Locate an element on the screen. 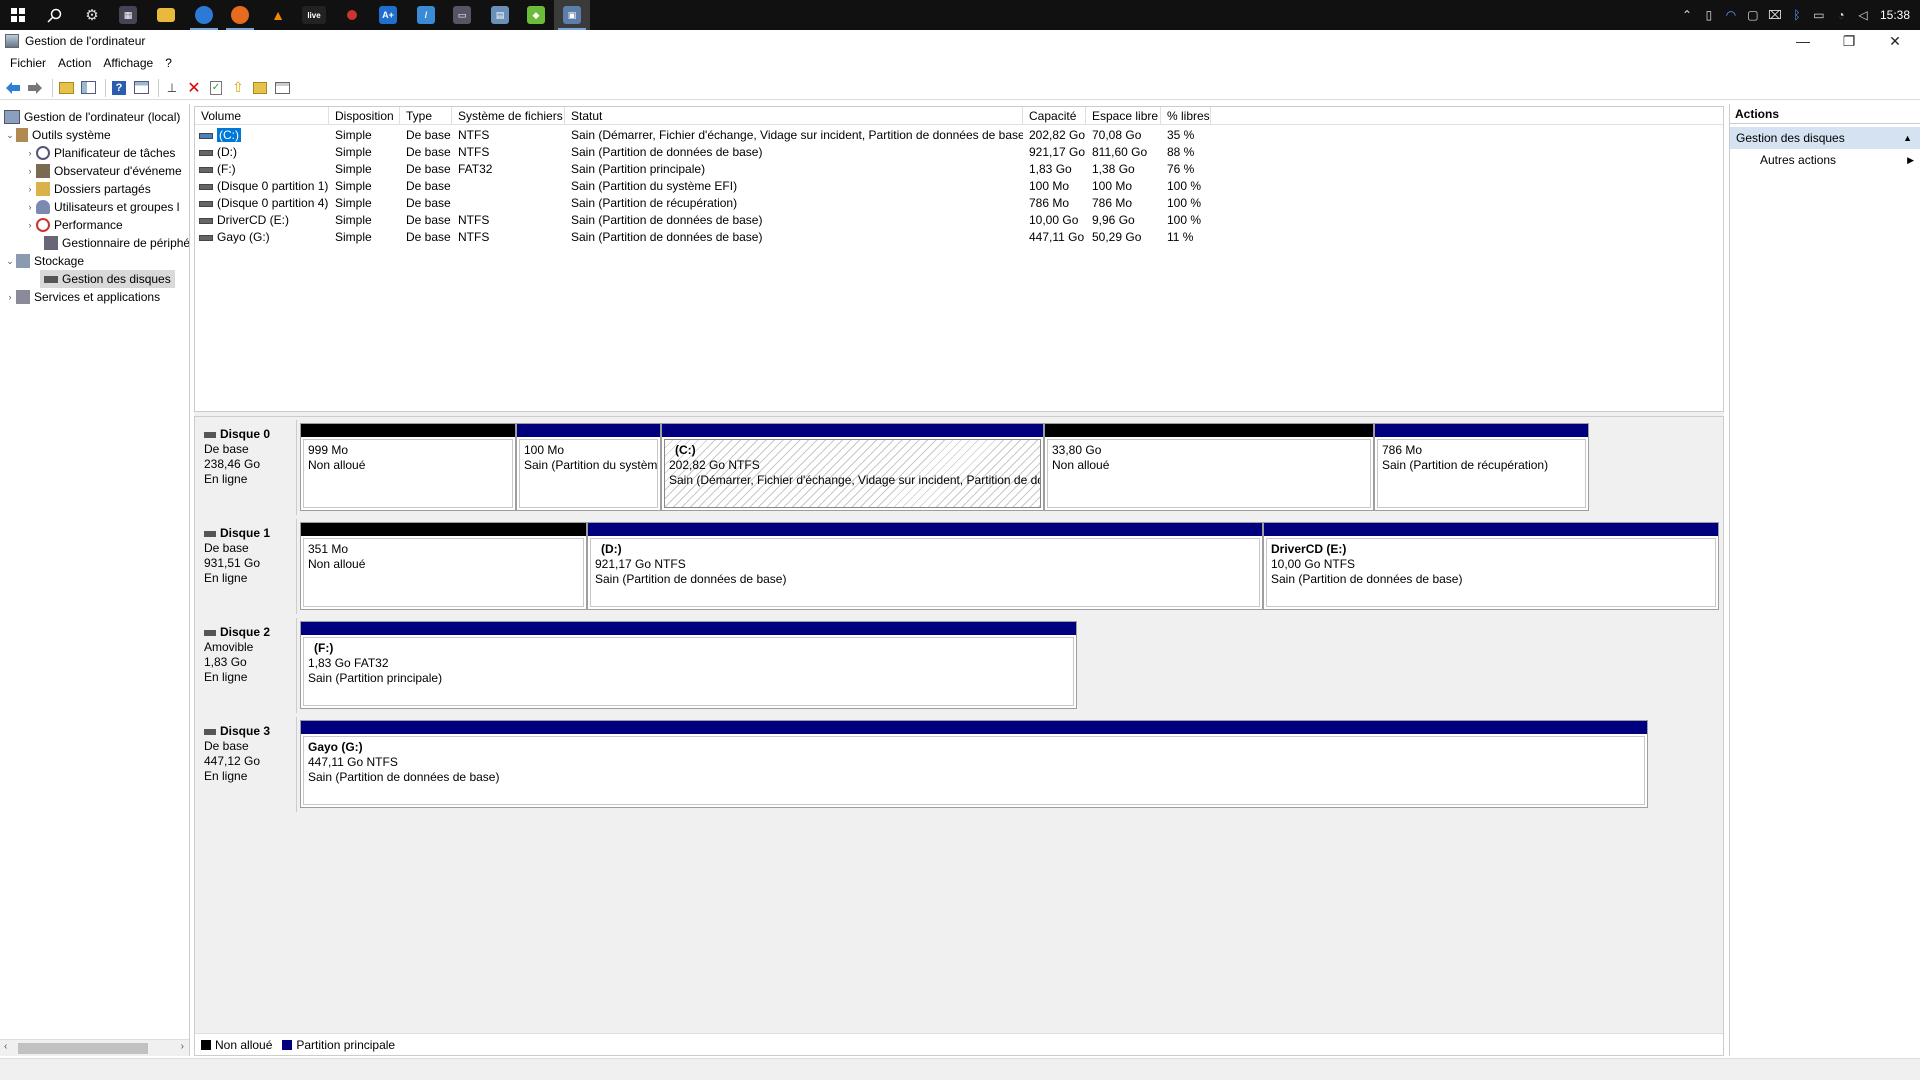  network-disabled-icon: ⌧ is located at coordinates (1775, 15).